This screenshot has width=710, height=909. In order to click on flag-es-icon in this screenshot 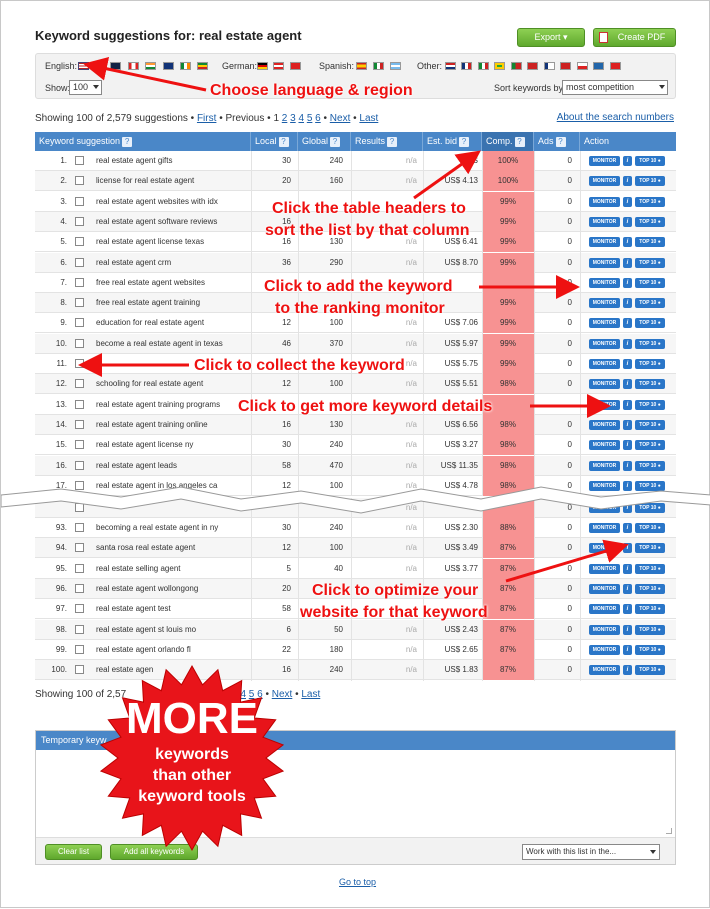, I will do `click(361, 66)`.